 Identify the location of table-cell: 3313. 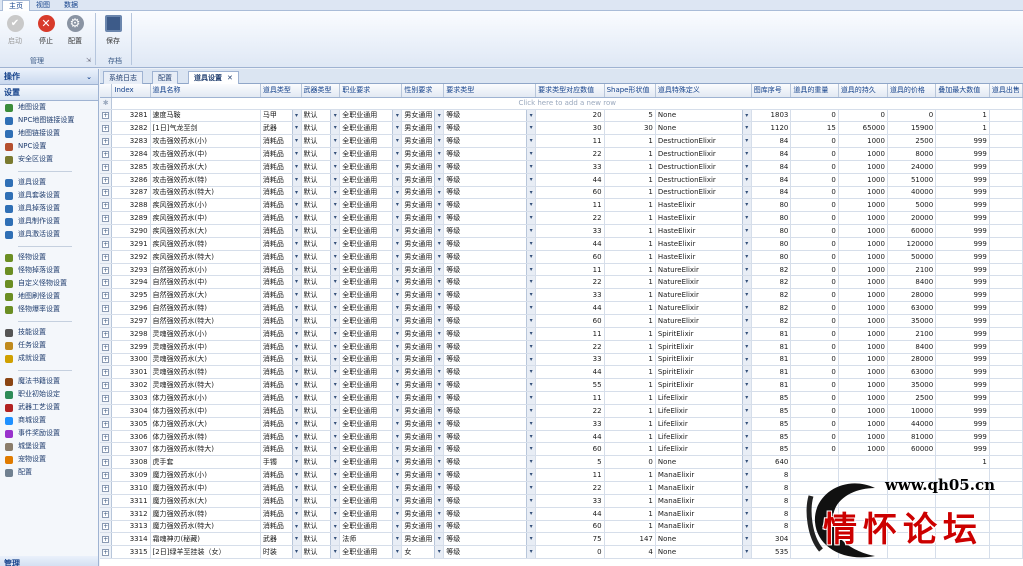
(131, 527).